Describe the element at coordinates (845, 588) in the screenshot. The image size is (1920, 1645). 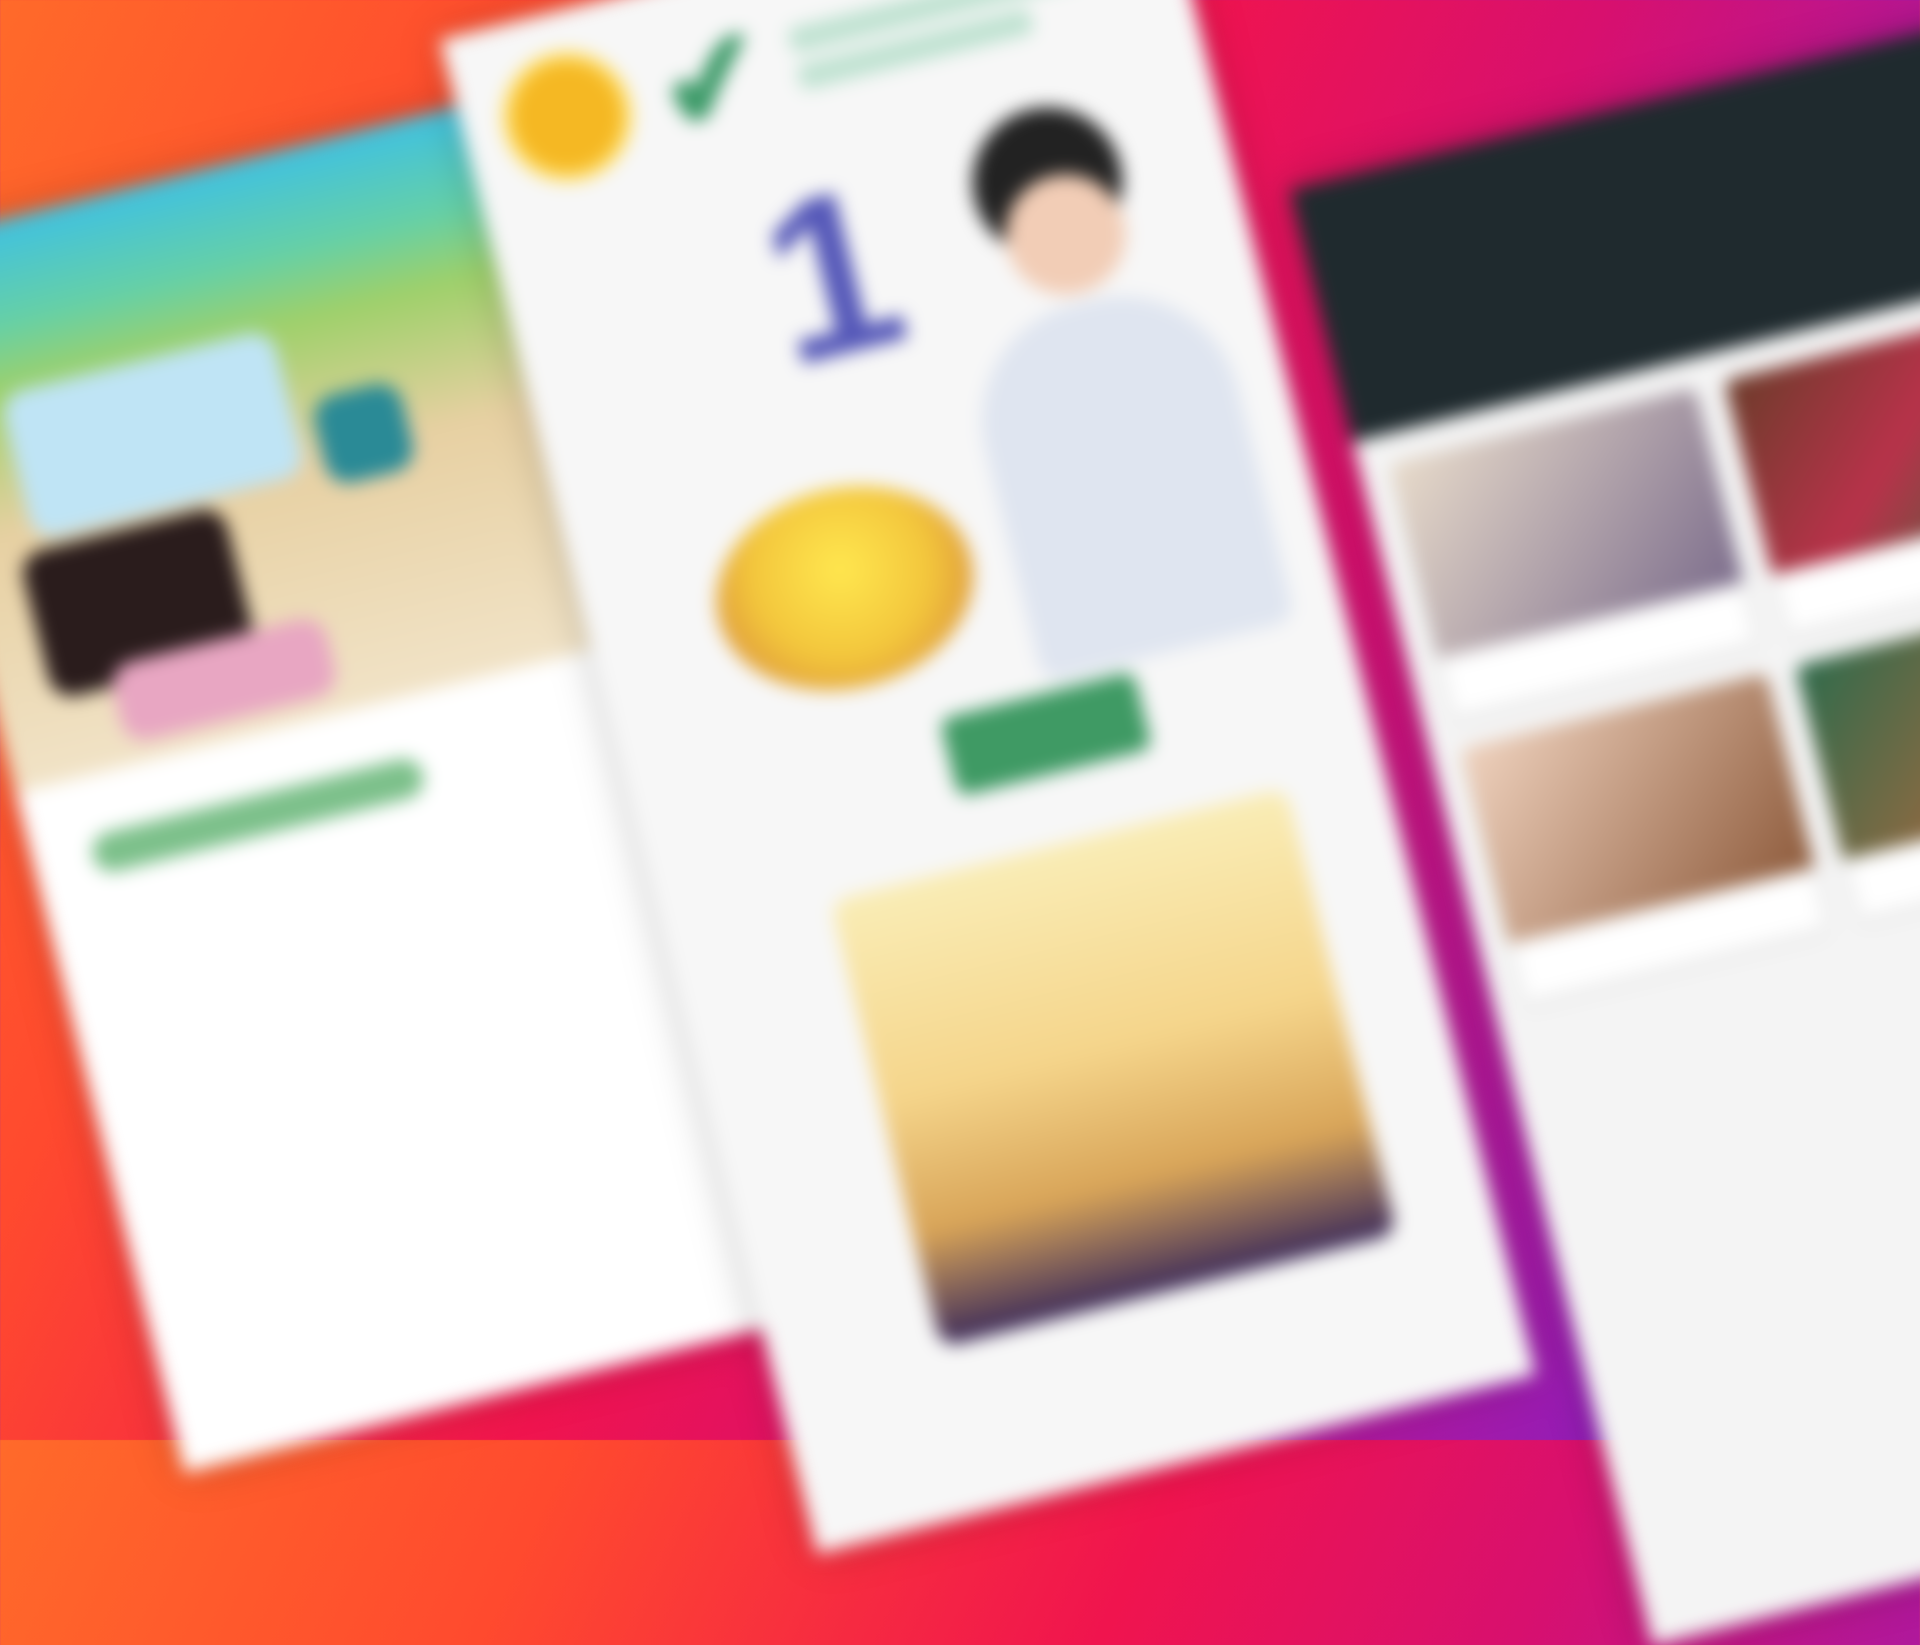
I see `food-image` at that location.